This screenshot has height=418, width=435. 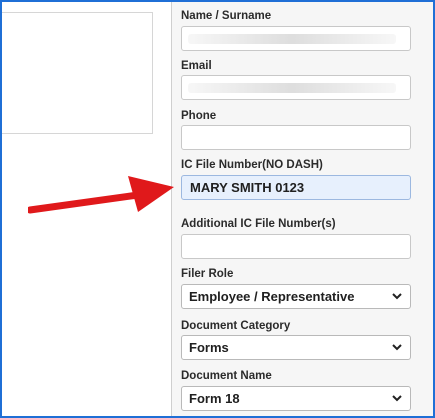 I want to click on document-name-selected-value: Form 18, so click(x=214, y=398).